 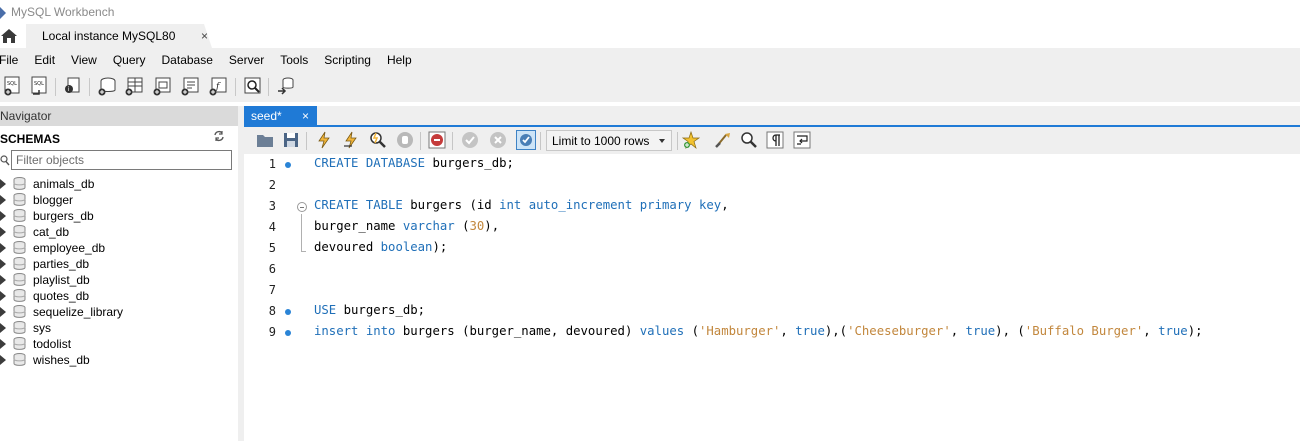 What do you see at coordinates (301, 233) in the screenshot?
I see `fold-guide` at bounding box center [301, 233].